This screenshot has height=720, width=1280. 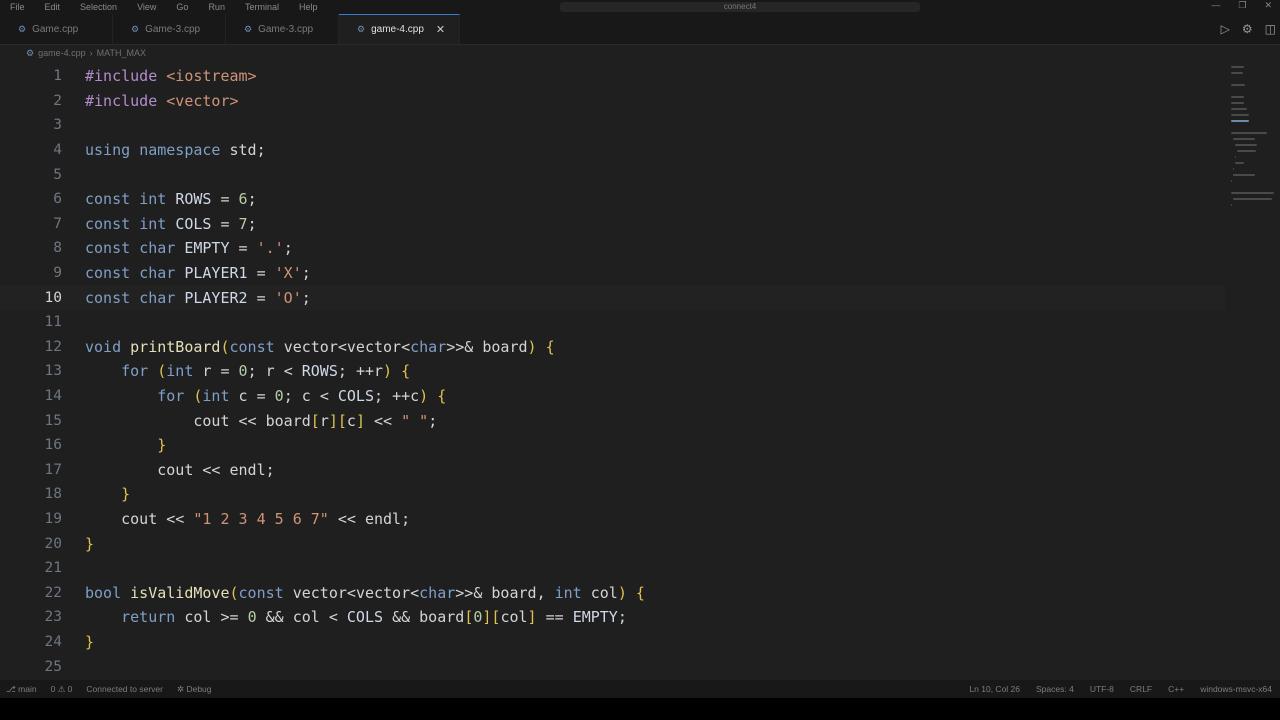 What do you see at coordinates (17, 7) in the screenshot?
I see `menu-file: File` at bounding box center [17, 7].